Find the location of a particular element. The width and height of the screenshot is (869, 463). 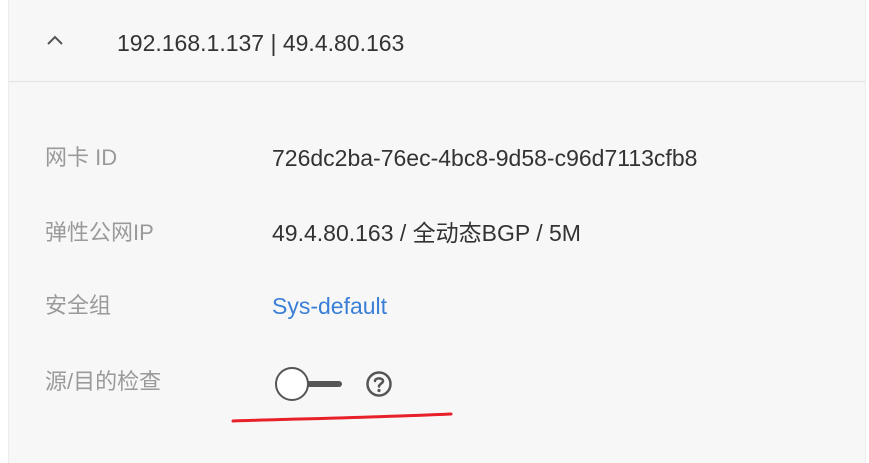

eip-value: 49.4.80.163 / 全动态BGP / 5M is located at coordinates (426, 233).